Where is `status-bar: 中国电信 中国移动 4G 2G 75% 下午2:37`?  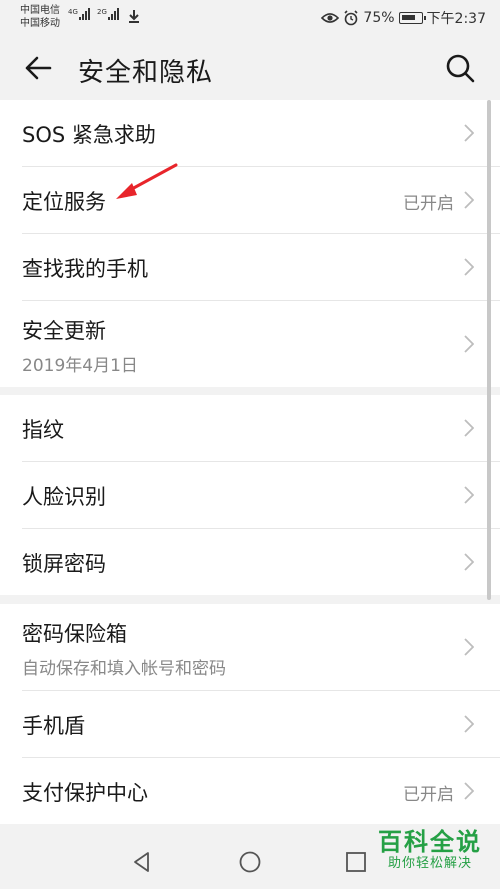 status-bar: 中国电信 中国移动 4G 2G 75% 下午2:37 is located at coordinates (250, 18).